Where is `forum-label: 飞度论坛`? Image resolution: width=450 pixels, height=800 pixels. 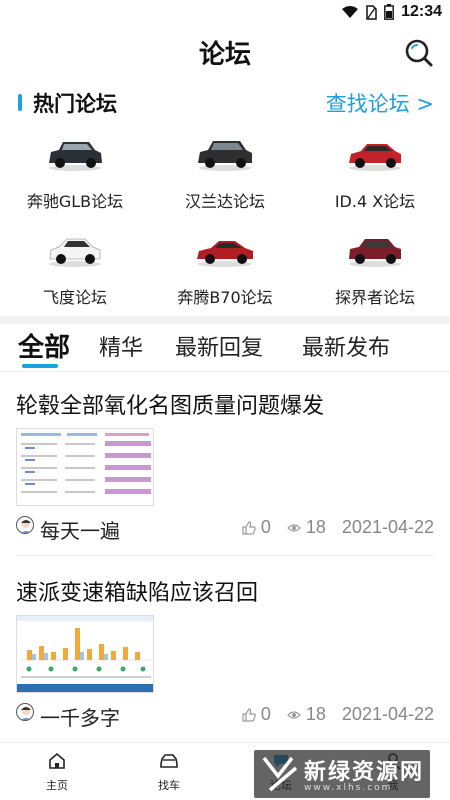 forum-label: 飞度论坛 is located at coordinates (74, 297).